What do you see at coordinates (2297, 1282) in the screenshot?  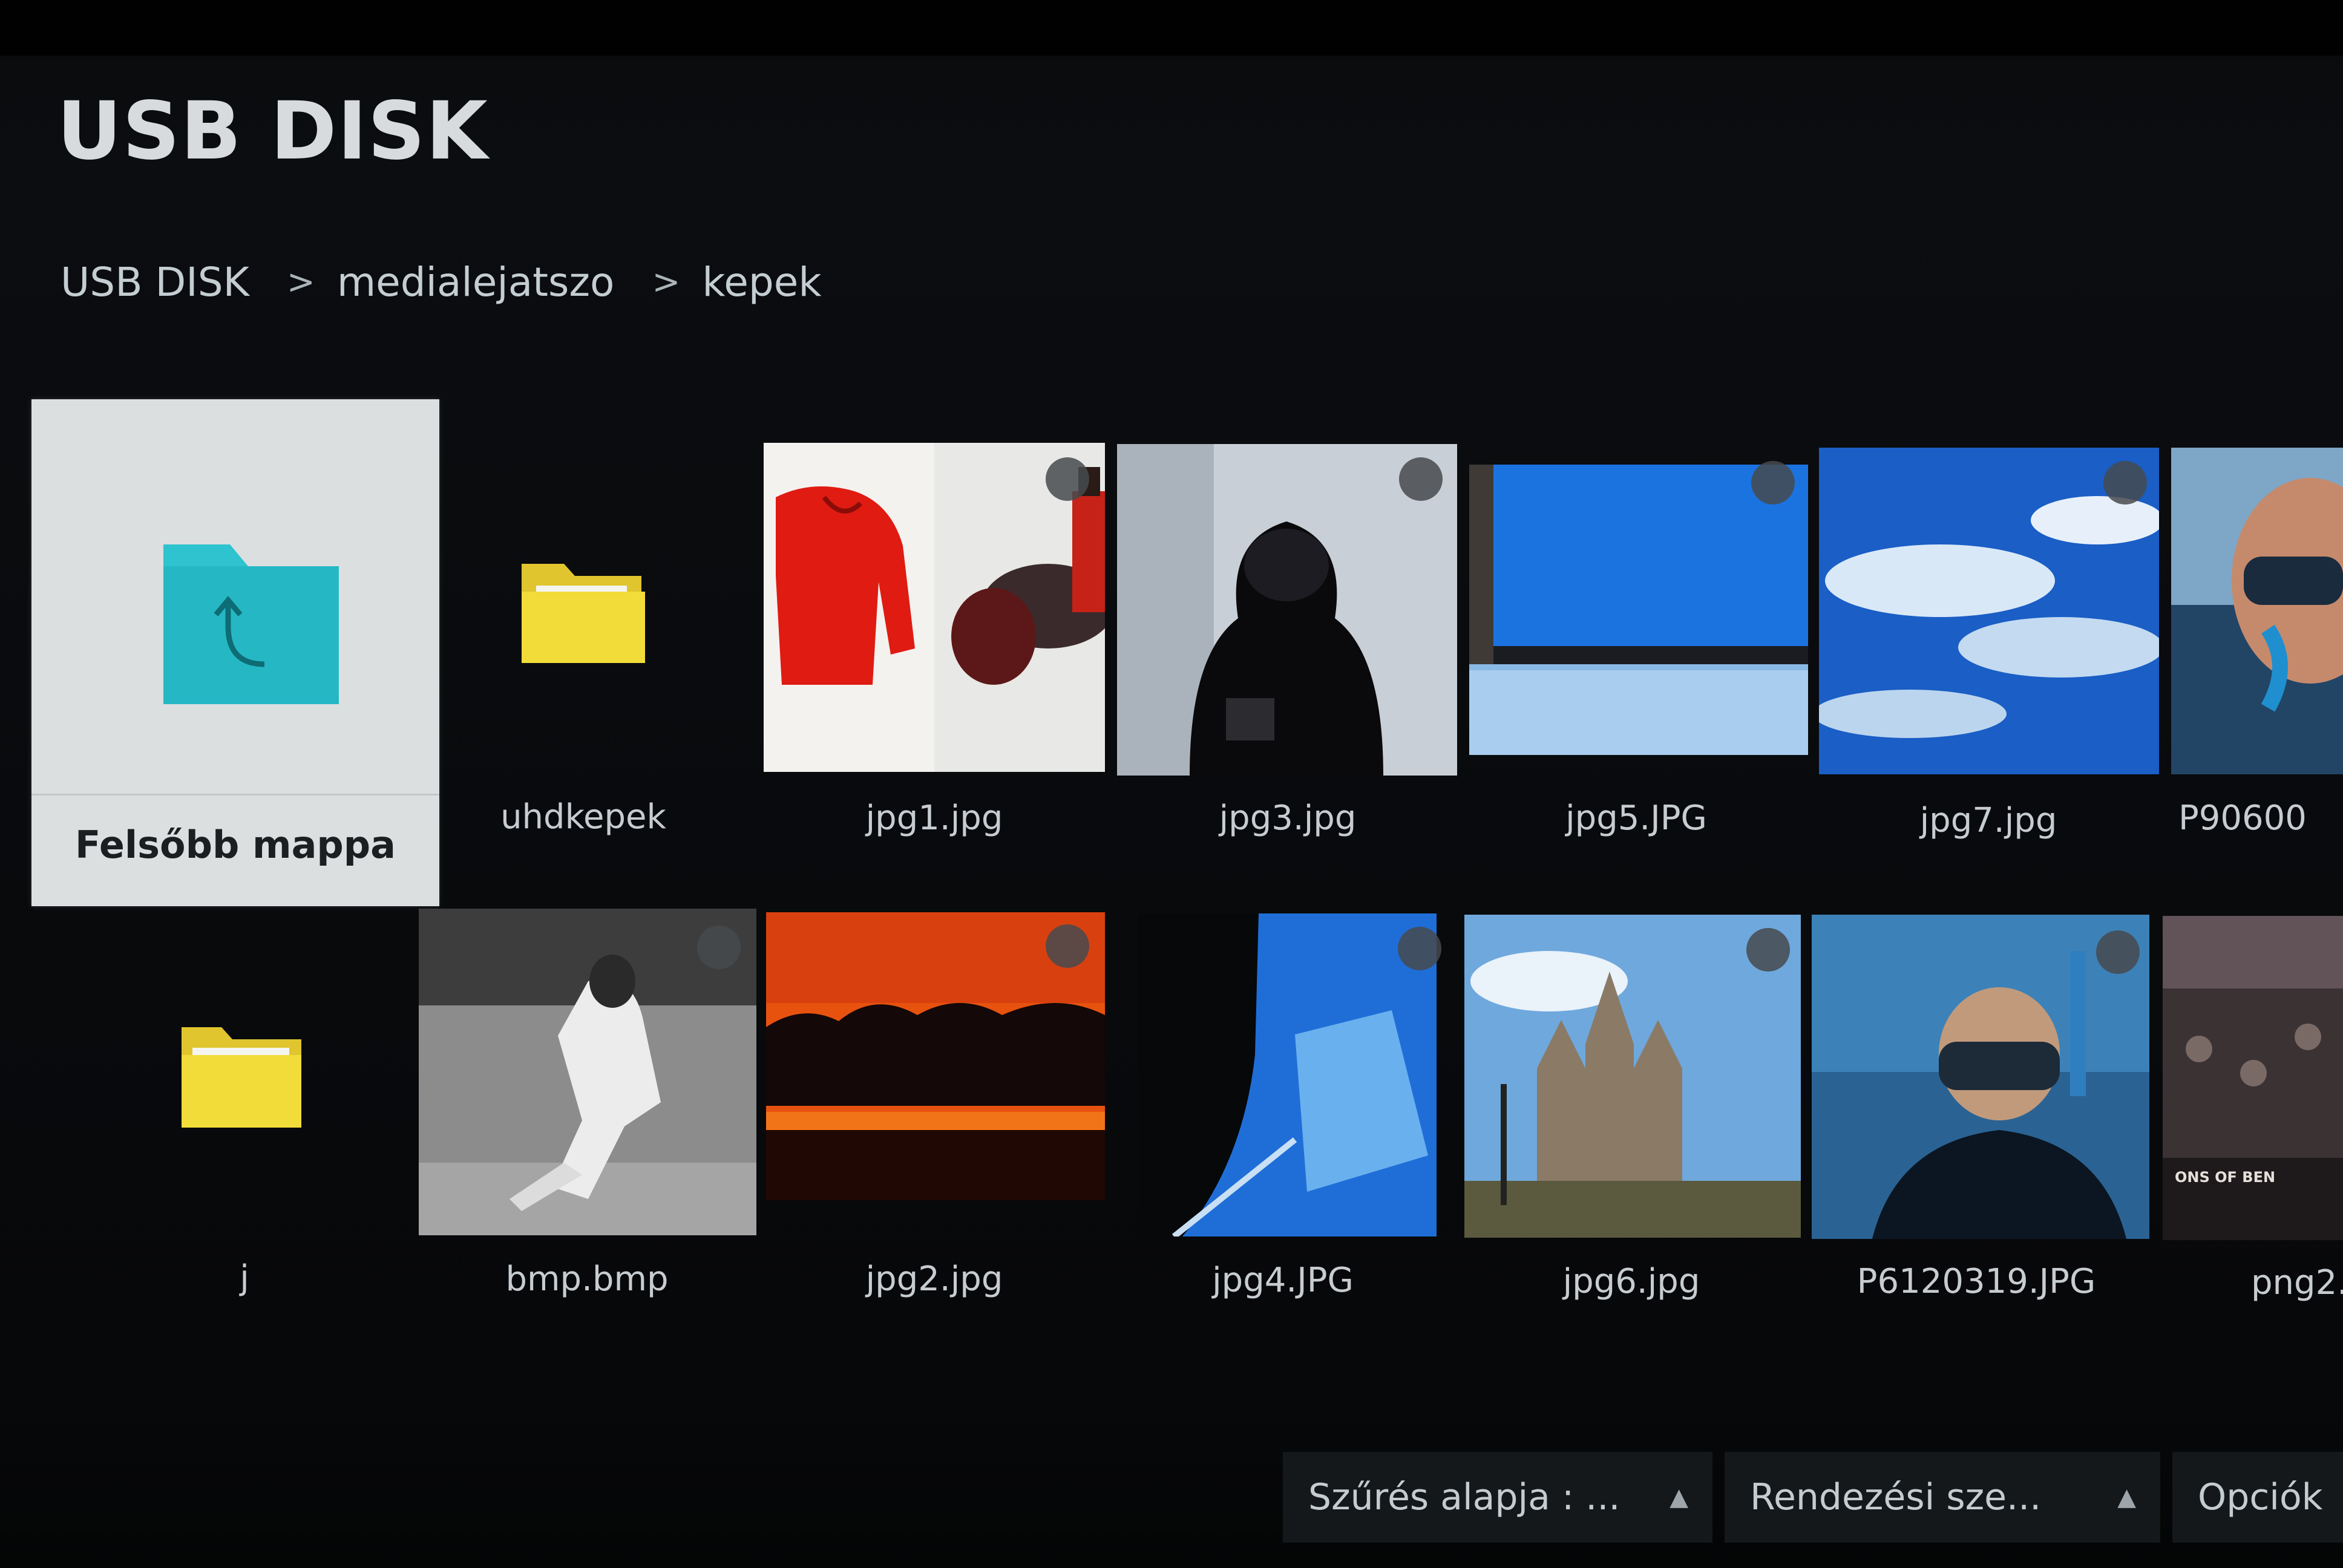 I see `item-label: png2.p` at bounding box center [2297, 1282].